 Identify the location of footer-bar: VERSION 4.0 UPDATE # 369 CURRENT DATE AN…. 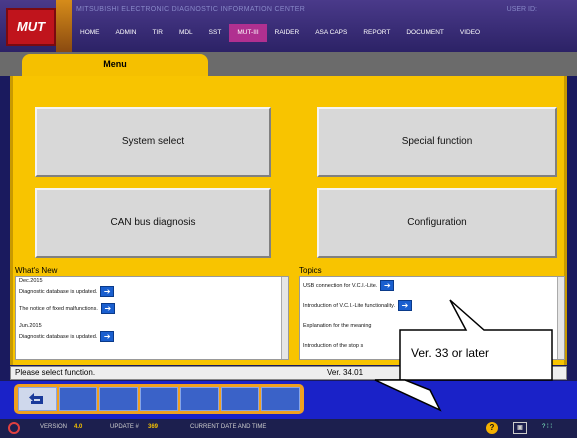
(288, 428).